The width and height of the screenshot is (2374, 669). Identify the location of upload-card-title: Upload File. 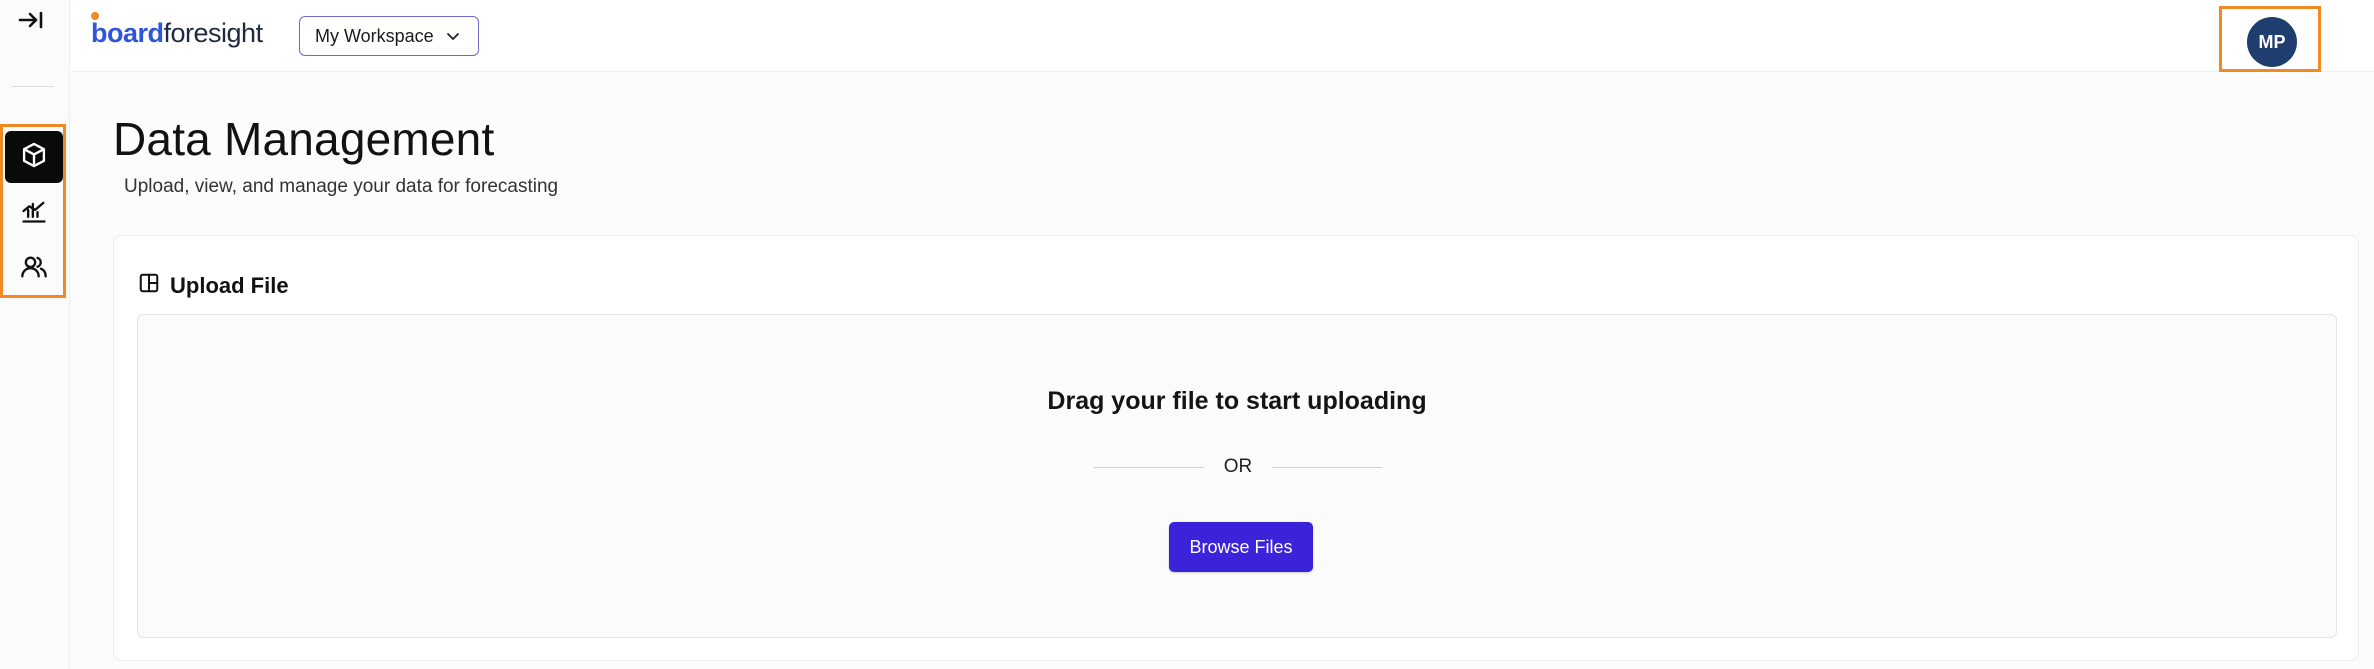
(229, 285).